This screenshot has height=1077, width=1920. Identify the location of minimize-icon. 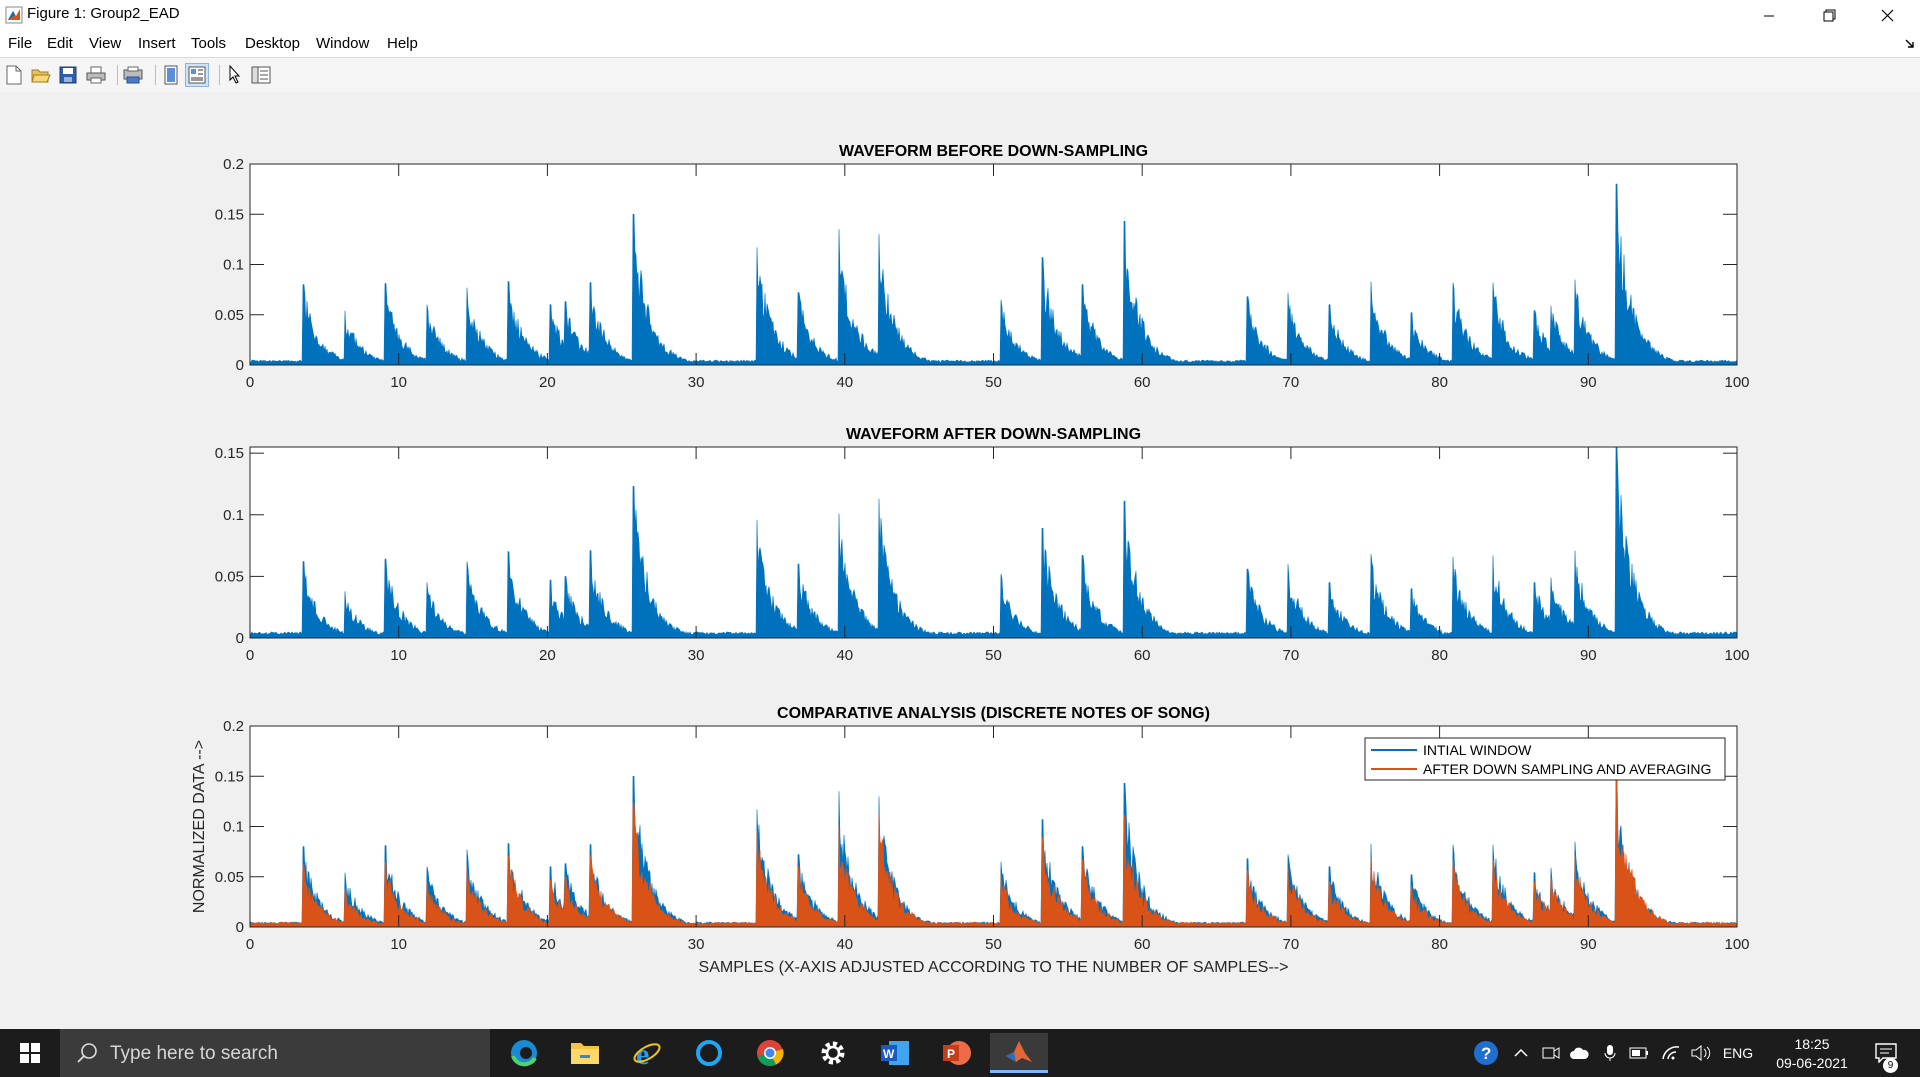
(1769, 15).